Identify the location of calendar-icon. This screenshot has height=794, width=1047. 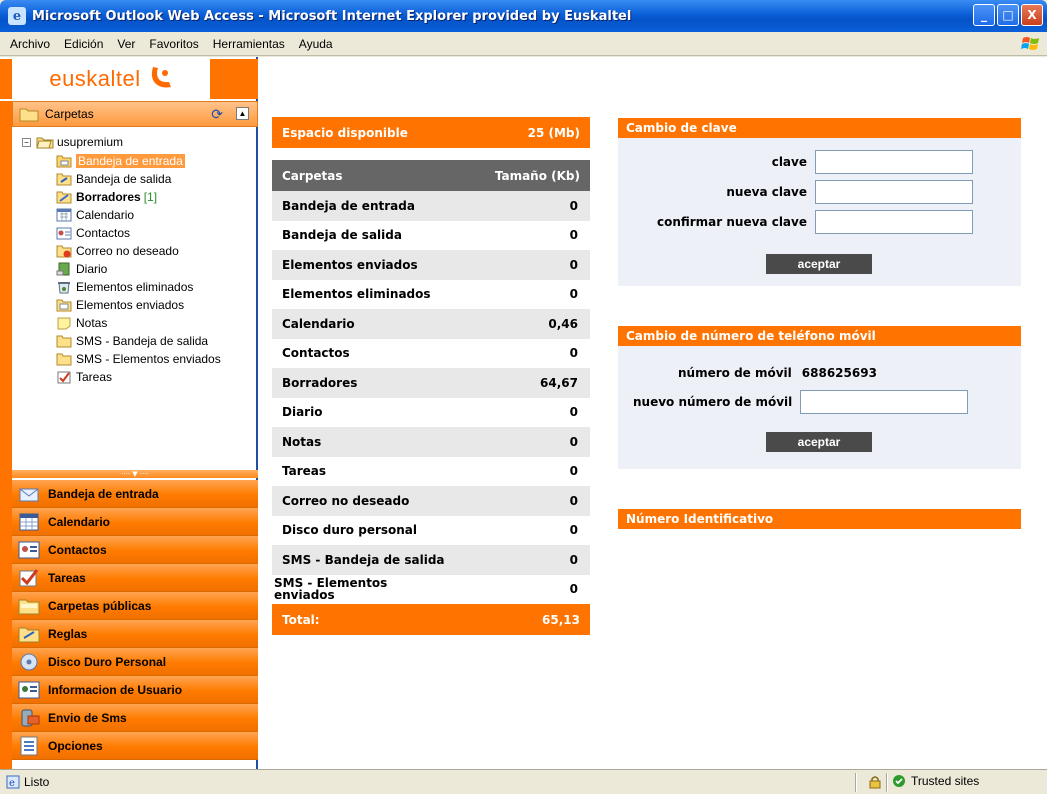
(29, 521).